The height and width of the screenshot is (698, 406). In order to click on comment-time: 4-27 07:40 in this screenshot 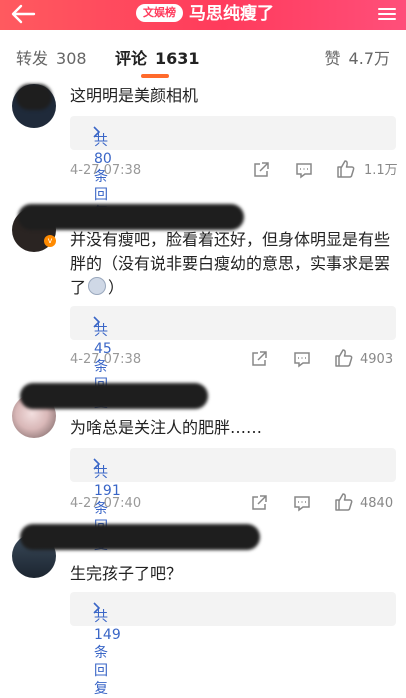, I will do `click(106, 503)`.